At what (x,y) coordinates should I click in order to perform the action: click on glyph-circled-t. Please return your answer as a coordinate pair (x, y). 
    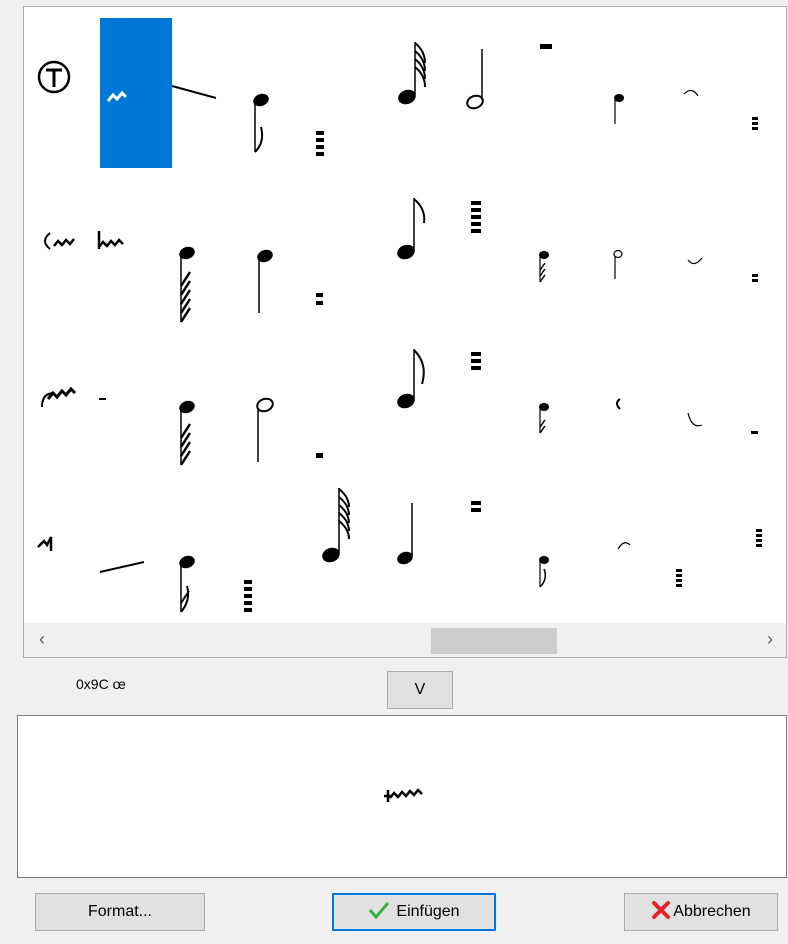
    Looking at the image, I should click on (54, 77).